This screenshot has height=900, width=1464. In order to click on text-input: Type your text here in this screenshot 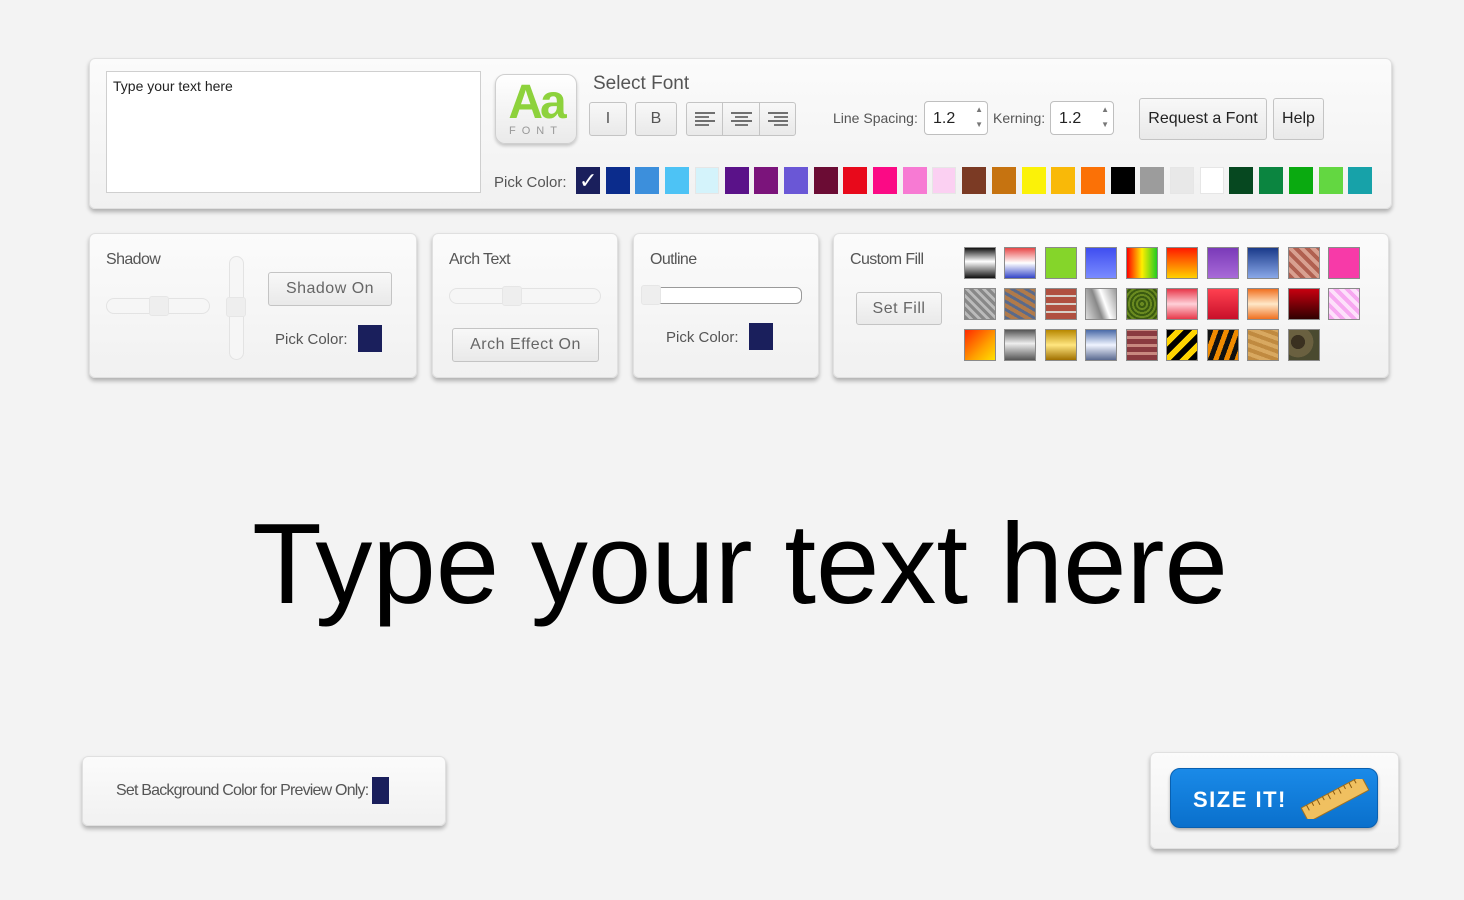, I will do `click(293, 132)`.